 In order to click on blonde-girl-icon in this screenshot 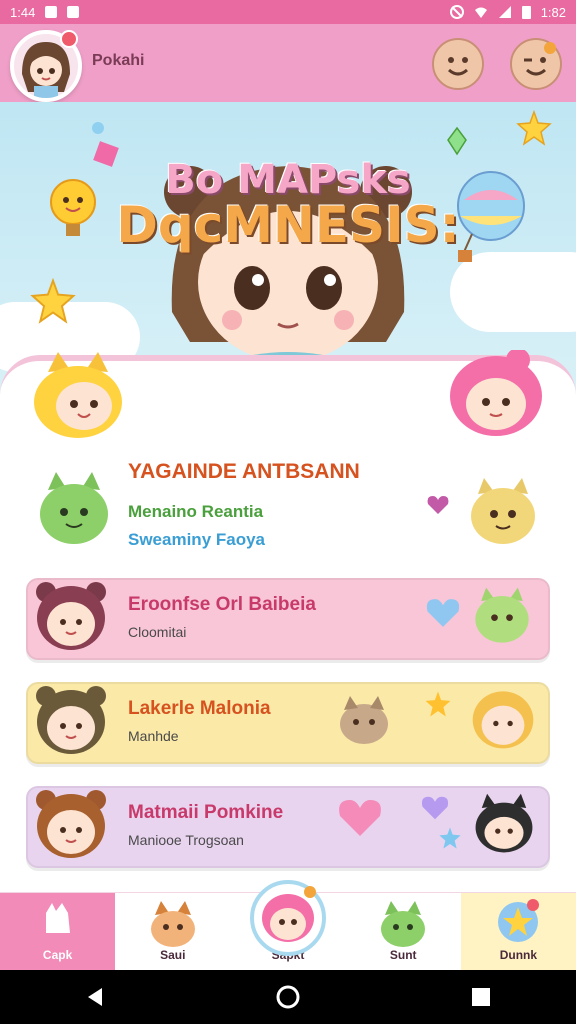, I will do `click(503, 720)`.